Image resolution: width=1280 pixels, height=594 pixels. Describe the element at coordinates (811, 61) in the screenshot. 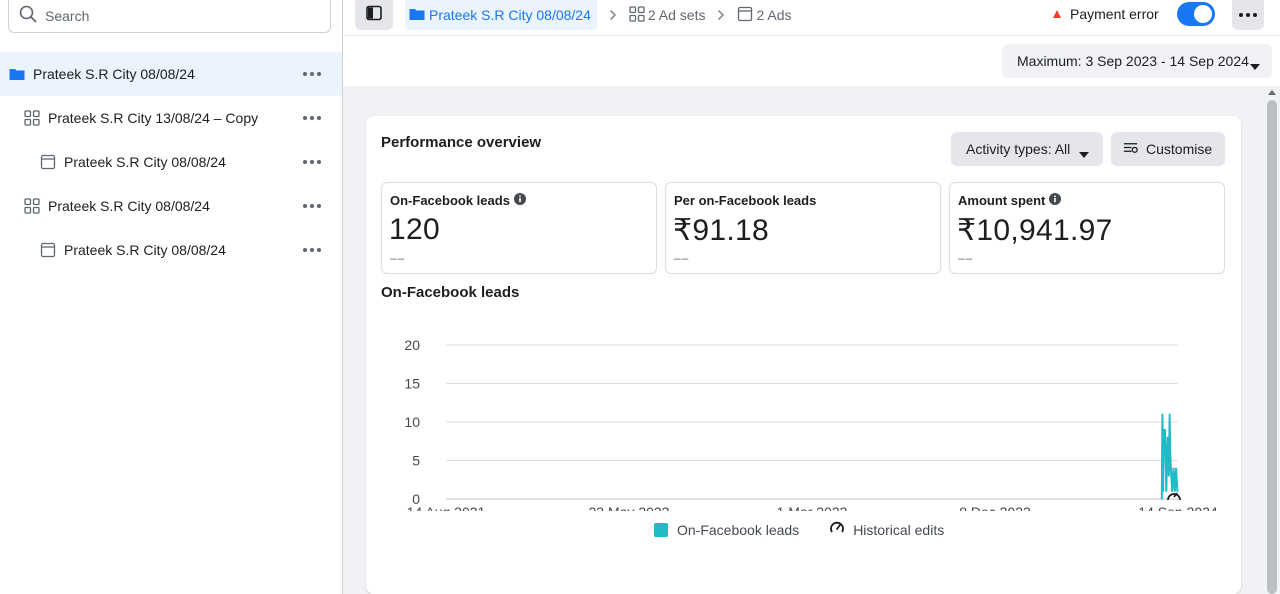

I see `date-range-row: Maximum: 3 Sep 2023 - 14 Sep 2024` at that location.